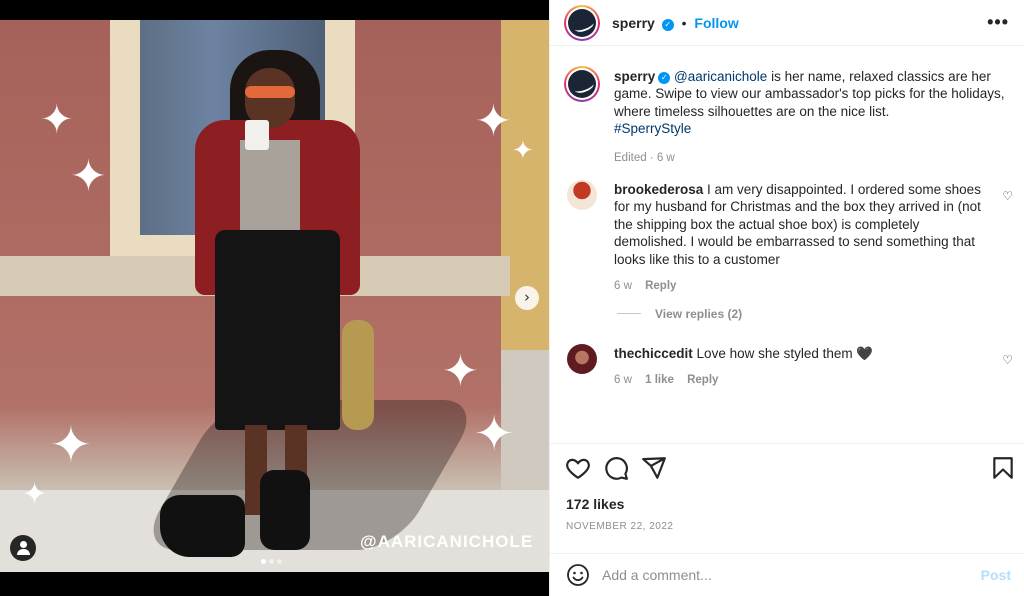  Describe the element at coordinates (659, 380) in the screenshot. I see `comment-like-count: 1 like` at that location.